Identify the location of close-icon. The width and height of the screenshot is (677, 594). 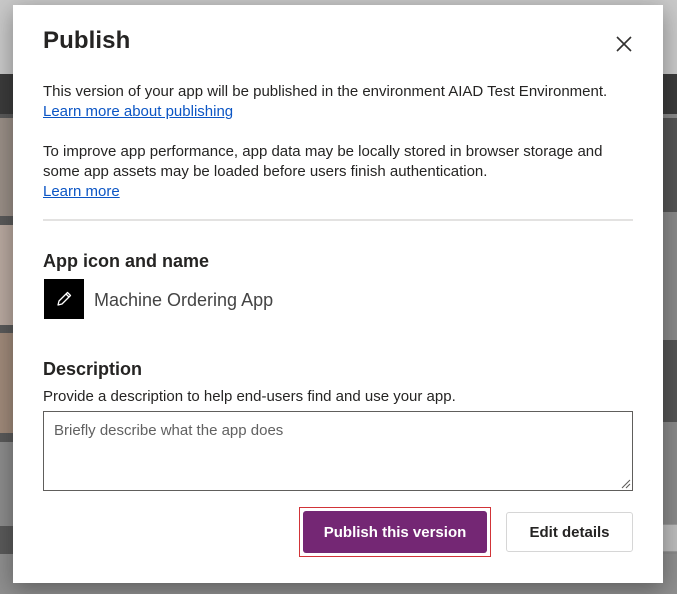
(624, 44).